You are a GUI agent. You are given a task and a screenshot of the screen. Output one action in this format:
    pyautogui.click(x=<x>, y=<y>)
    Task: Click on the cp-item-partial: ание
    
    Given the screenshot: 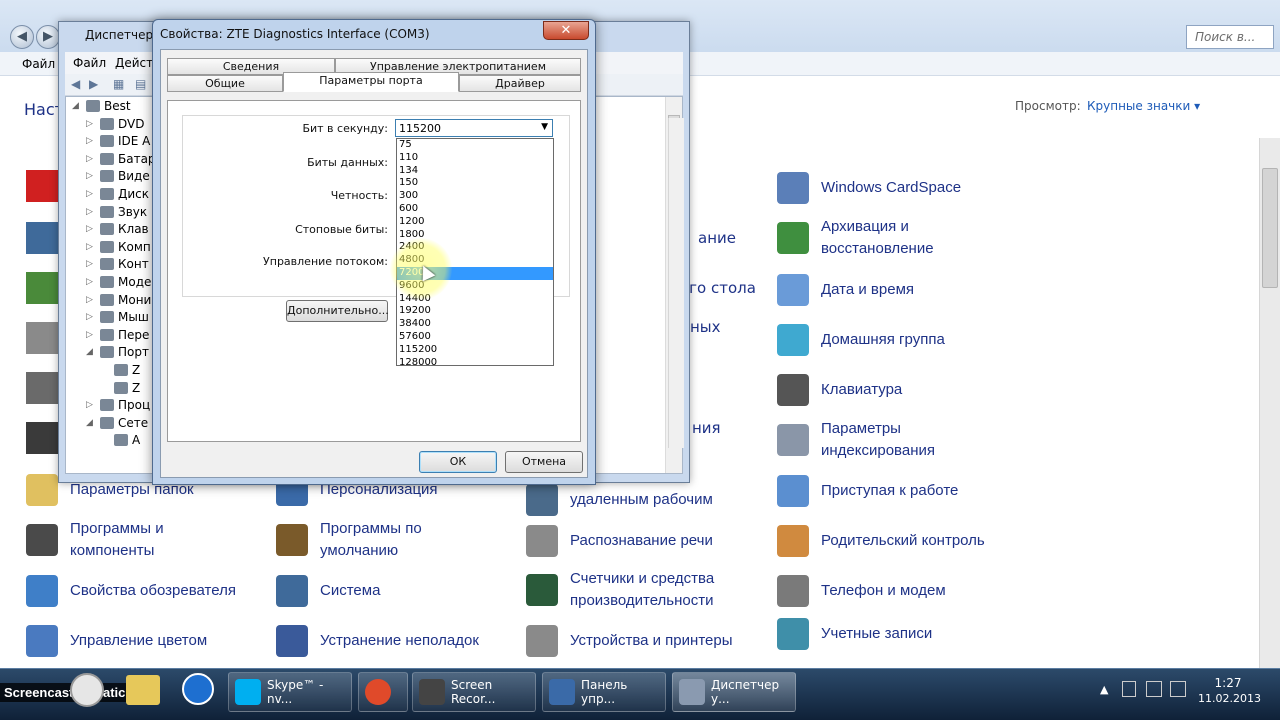 What is the action you would take?
    pyautogui.click(x=717, y=238)
    